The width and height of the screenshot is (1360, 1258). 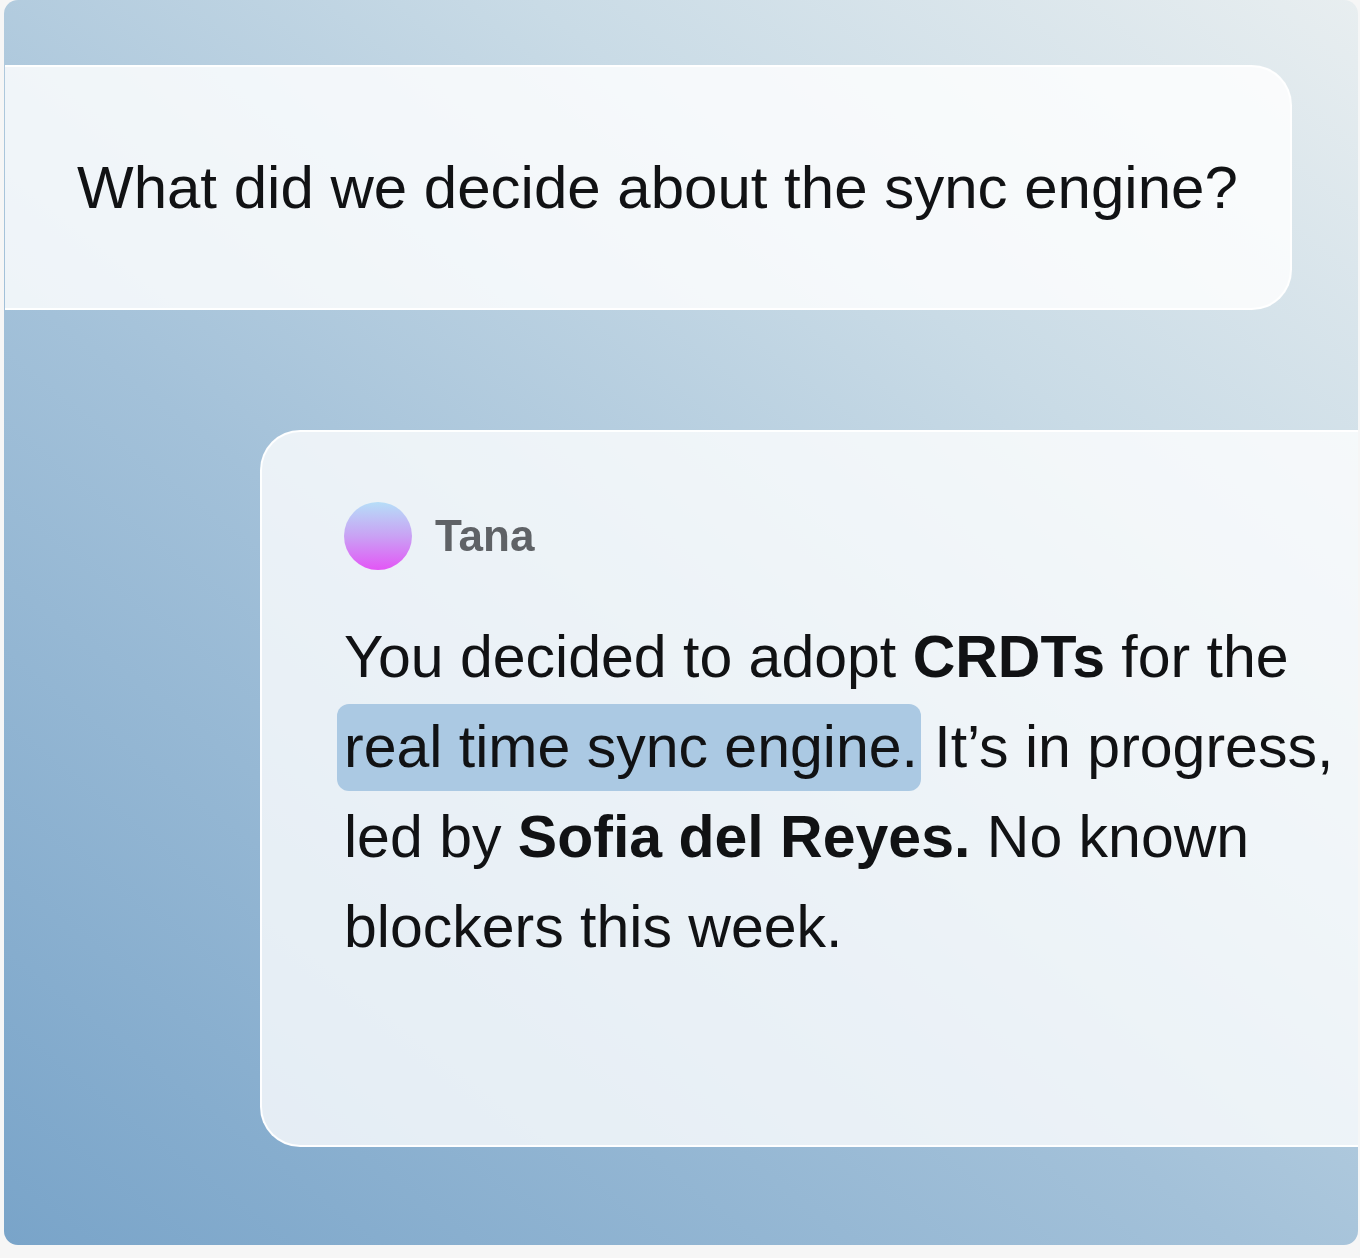 I want to click on sender-name: Tana, so click(x=485, y=536).